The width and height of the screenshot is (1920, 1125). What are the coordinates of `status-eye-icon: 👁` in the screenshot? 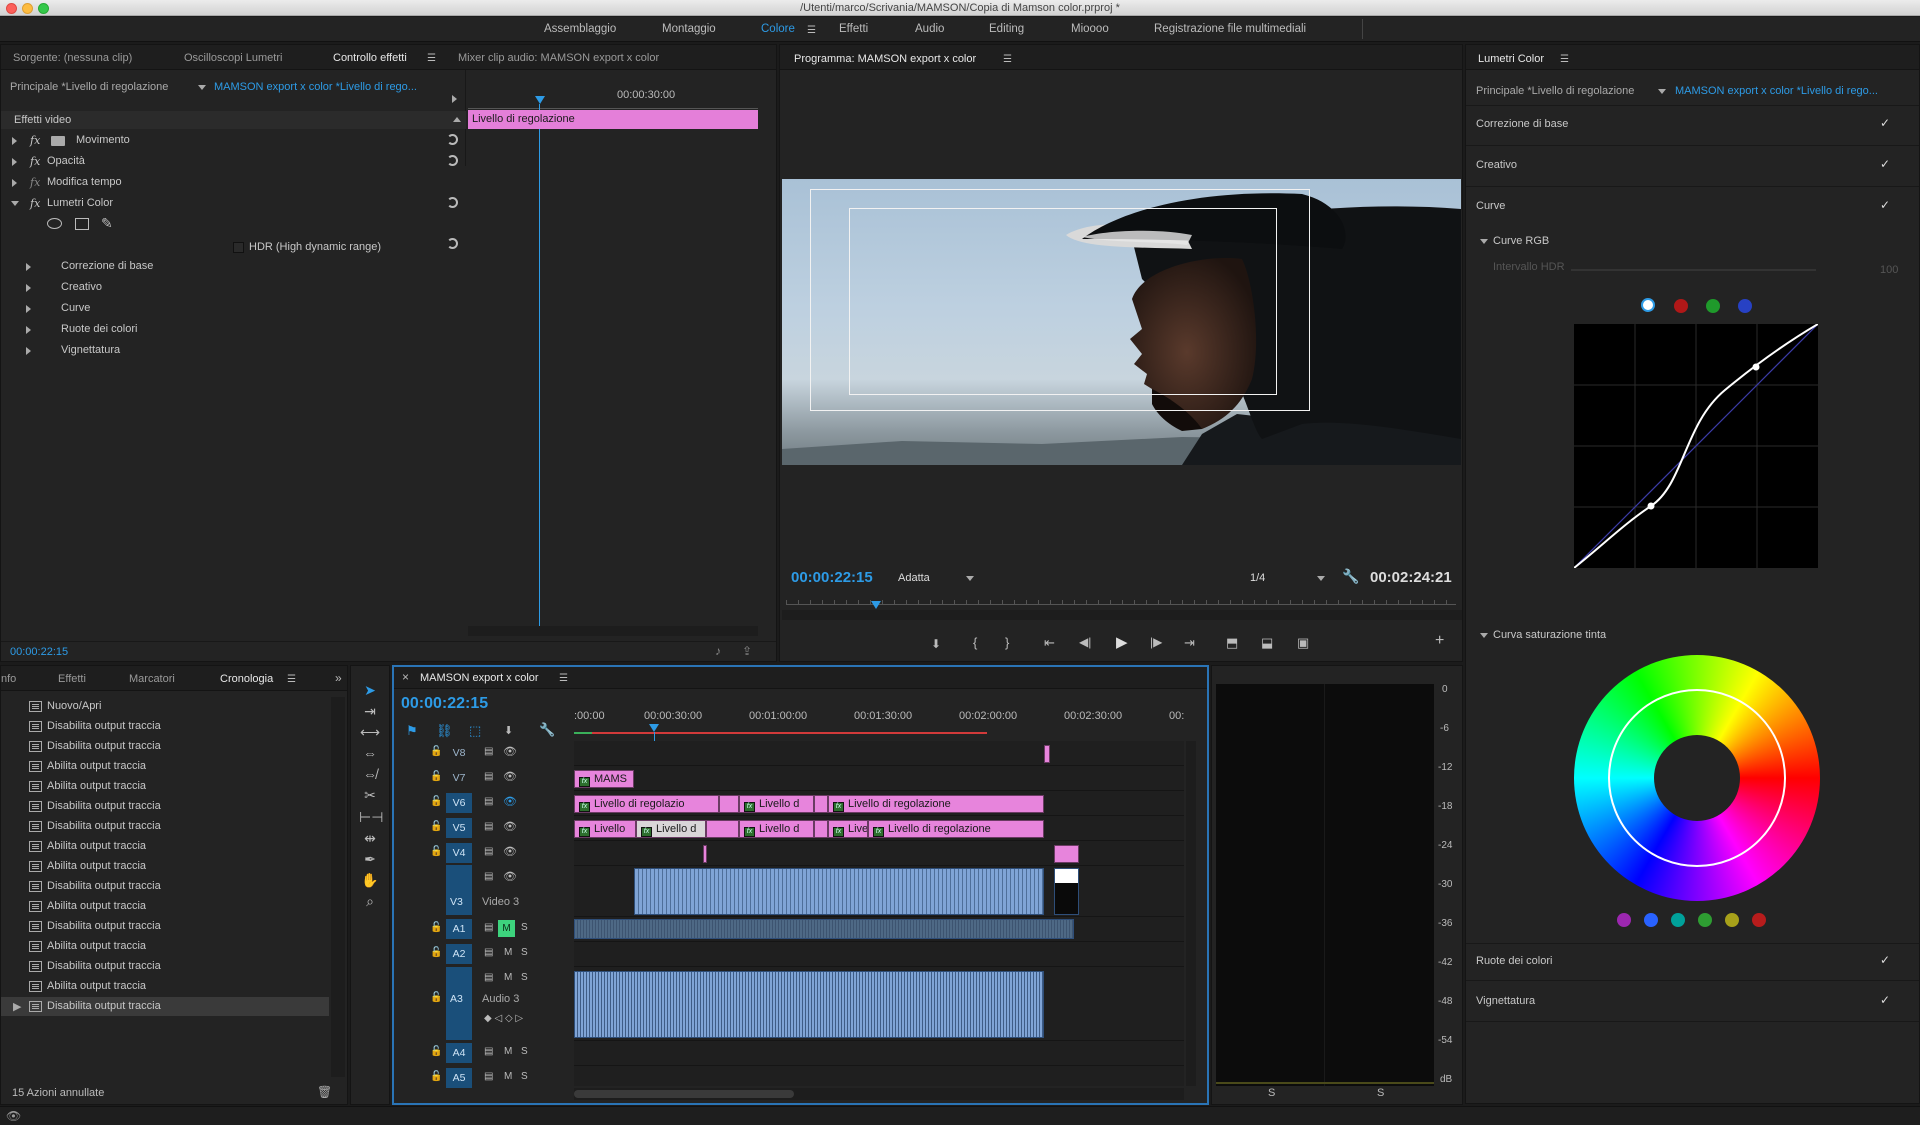 It's located at (13, 1116).